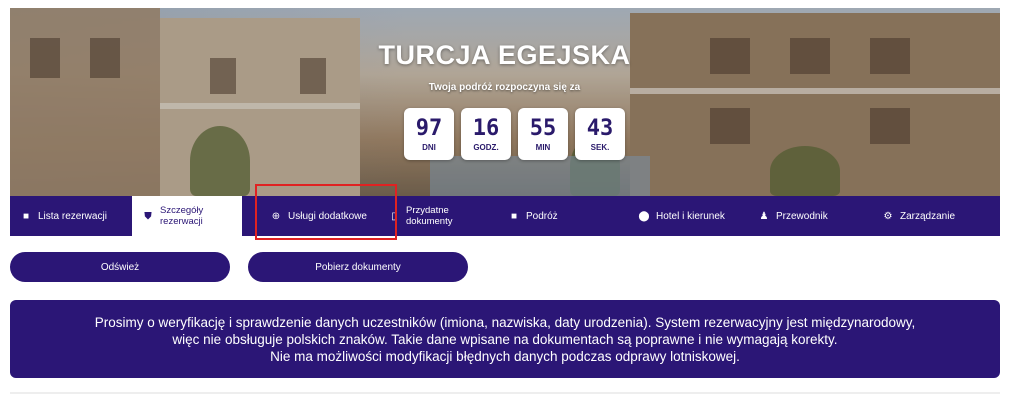  I want to click on refresh-button: Odśwież, so click(120, 267).